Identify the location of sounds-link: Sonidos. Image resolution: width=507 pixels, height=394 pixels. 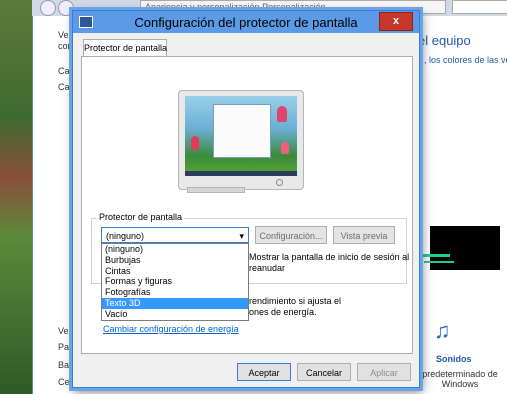
(454, 359).